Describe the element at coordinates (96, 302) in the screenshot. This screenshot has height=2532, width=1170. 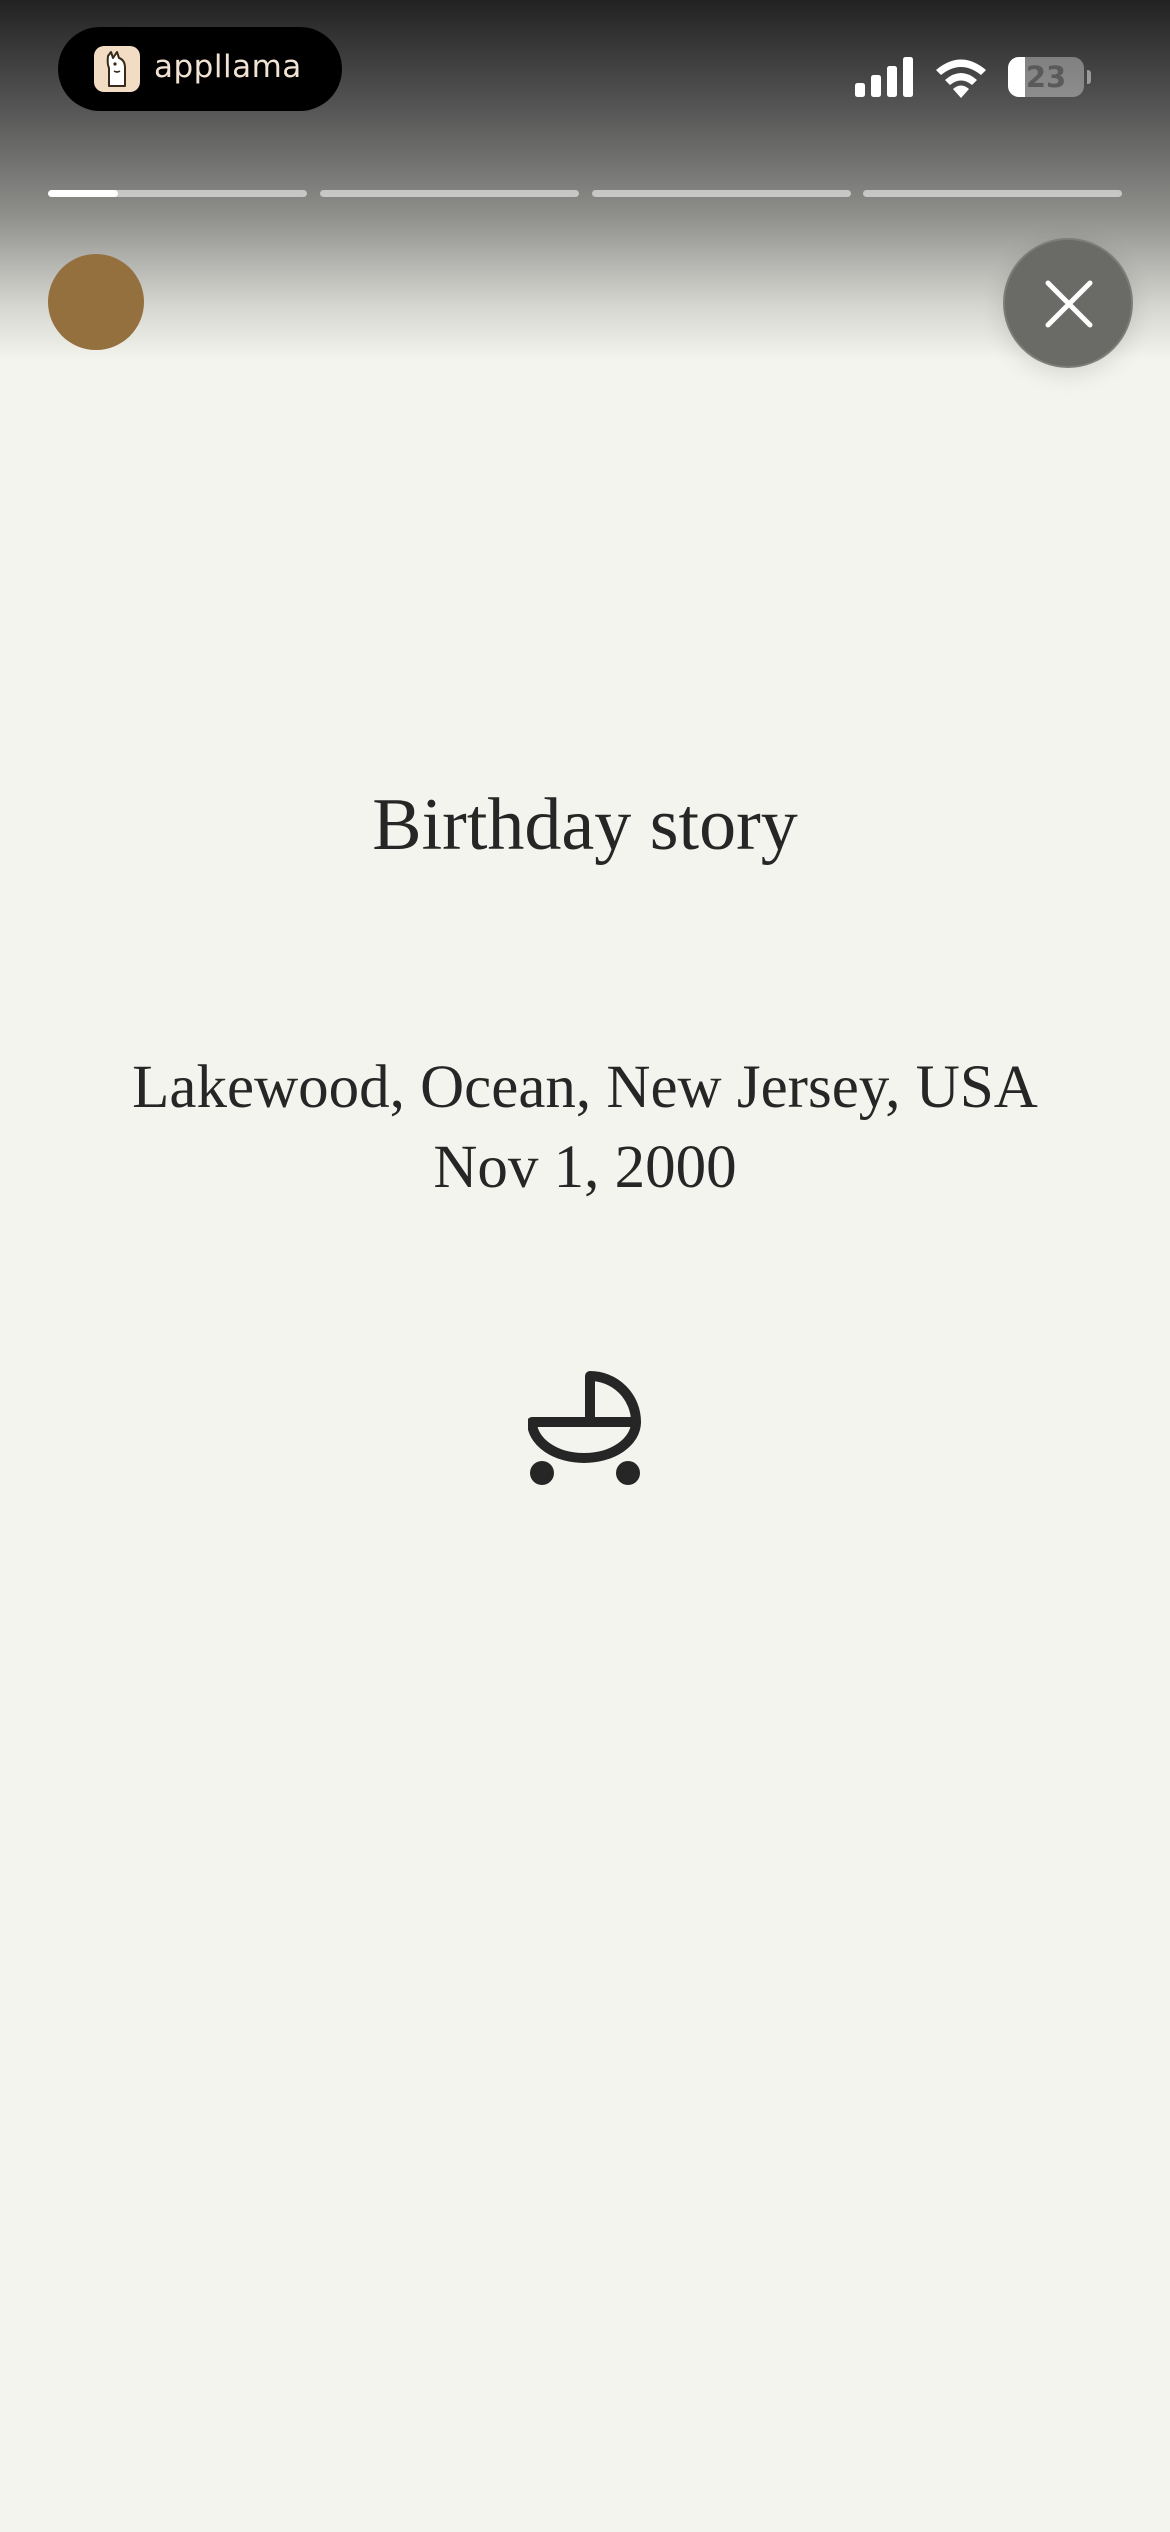
I see `avatar` at that location.